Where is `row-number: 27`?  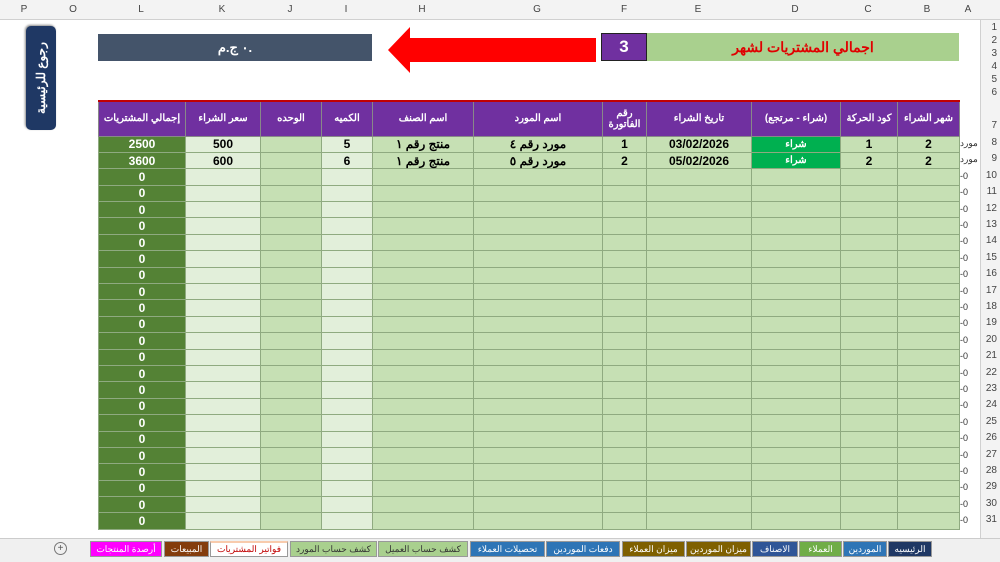
row-number: 27 is located at coordinates (991, 454).